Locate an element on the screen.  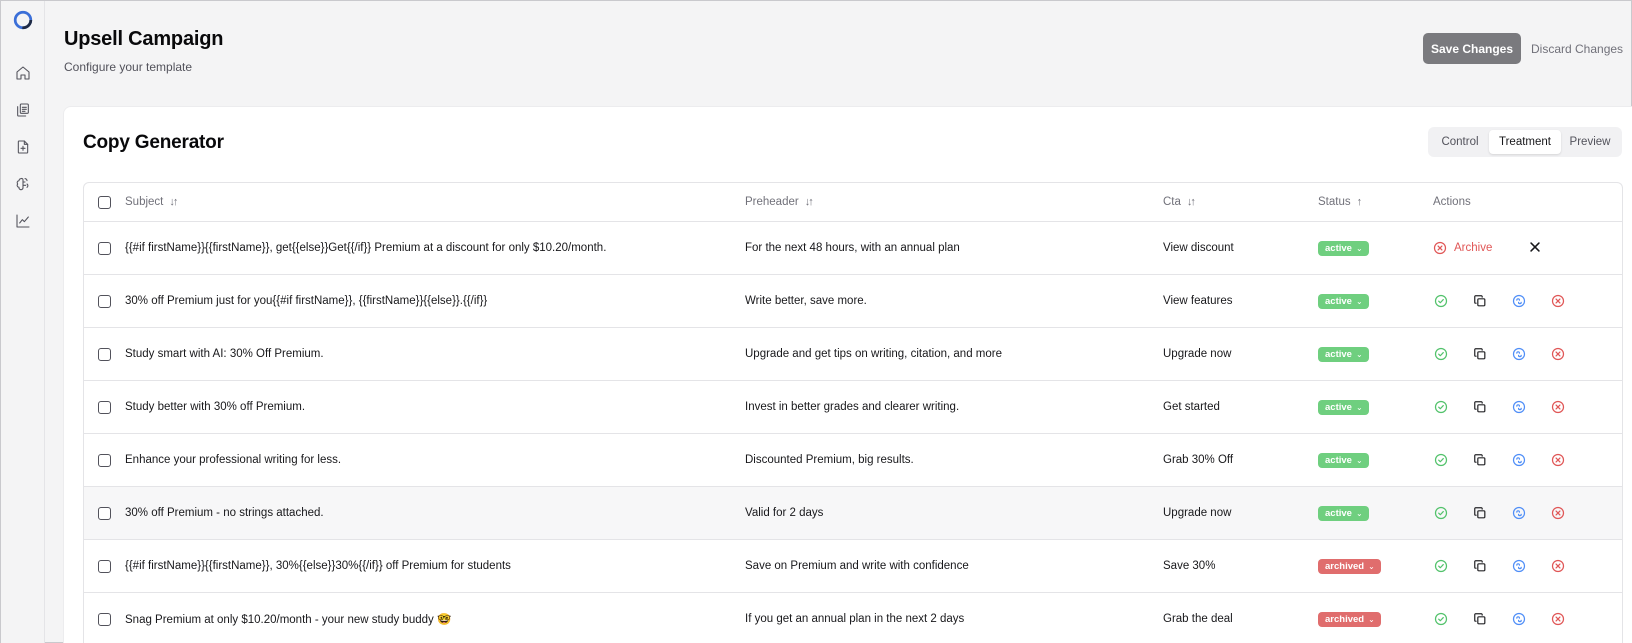
chart-line-icon is located at coordinates (23, 221).